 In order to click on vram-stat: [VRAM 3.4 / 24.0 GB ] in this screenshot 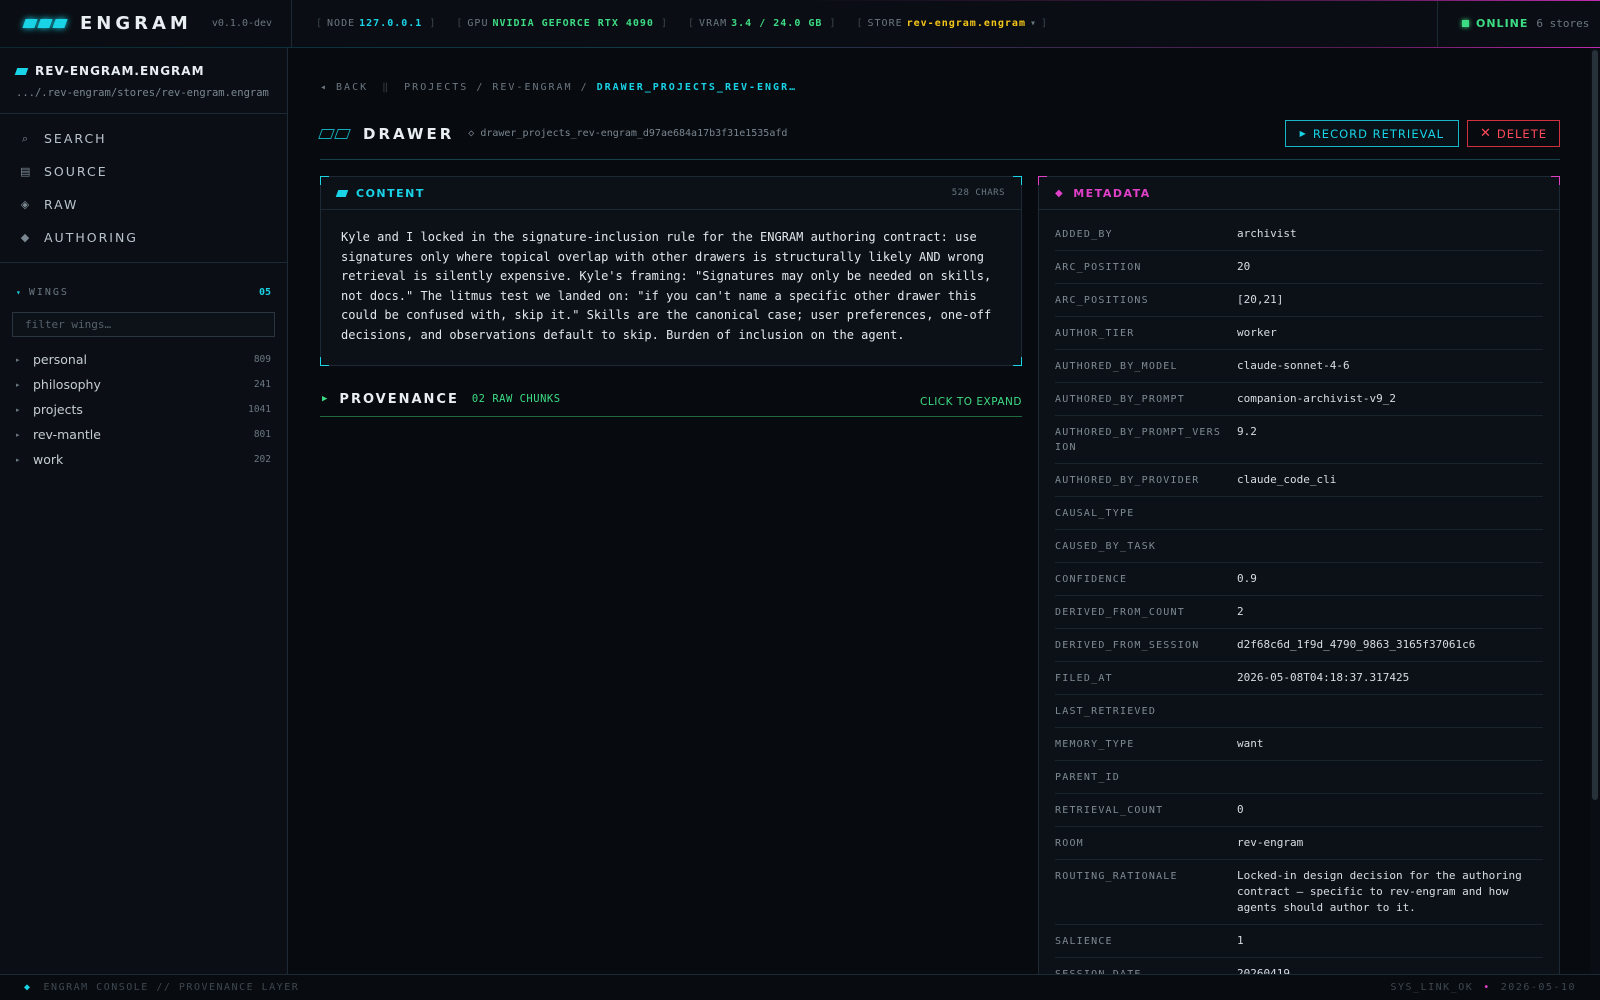, I will do `click(762, 23)`.